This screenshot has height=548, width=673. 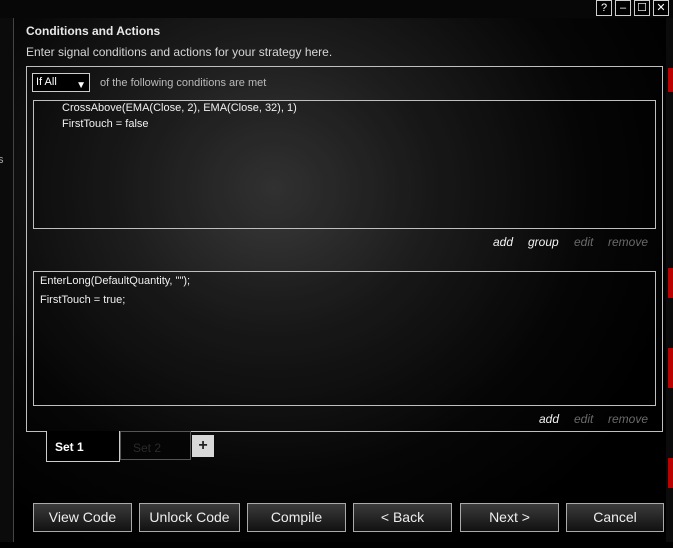 I want to click on condition-line: FirstTouch = false, so click(x=105, y=124).